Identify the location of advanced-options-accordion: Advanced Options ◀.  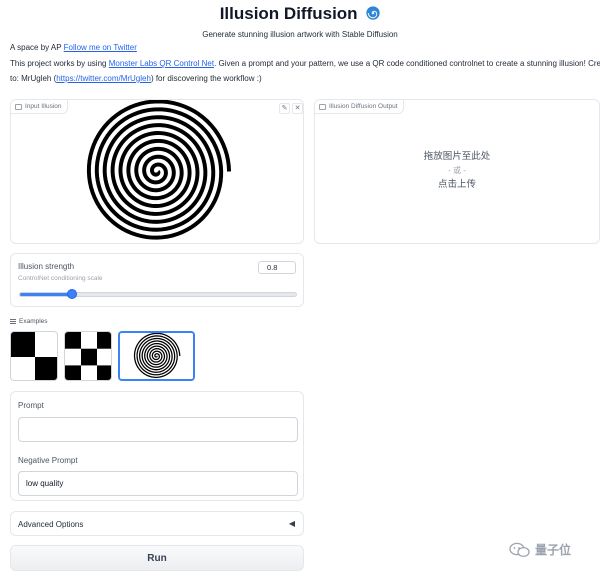
(157, 523).